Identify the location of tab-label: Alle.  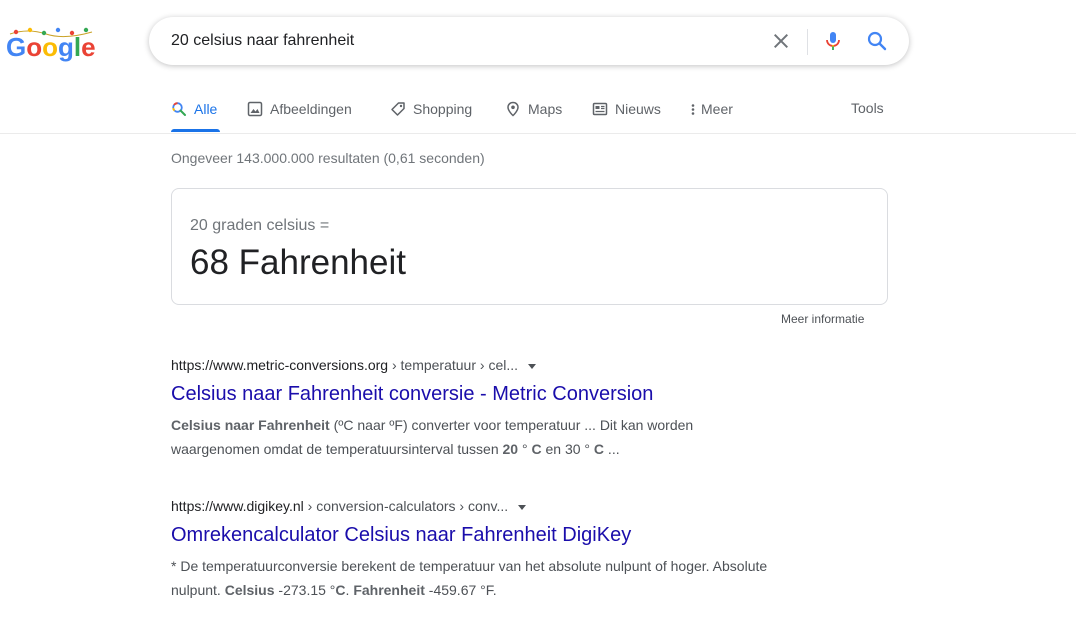
(206, 109).